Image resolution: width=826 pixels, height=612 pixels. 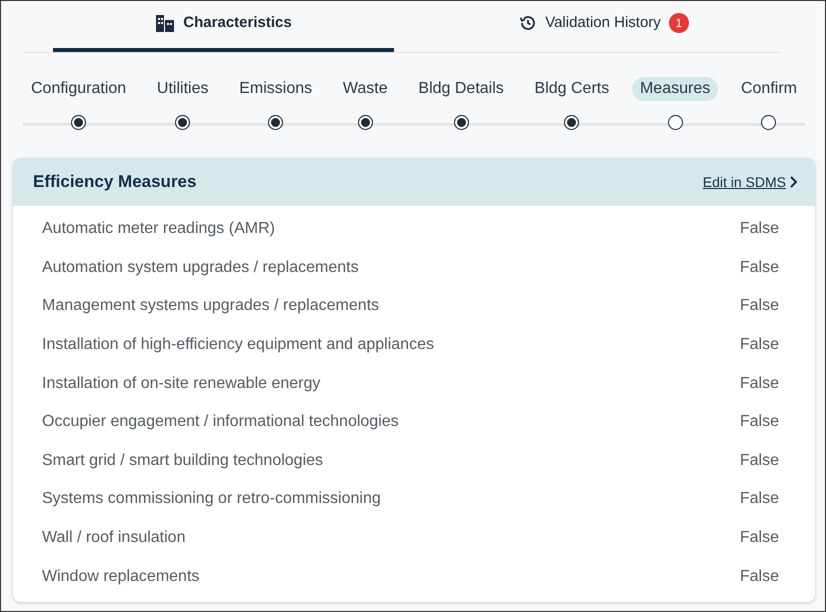 I want to click on building-icon, so click(x=165, y=23).